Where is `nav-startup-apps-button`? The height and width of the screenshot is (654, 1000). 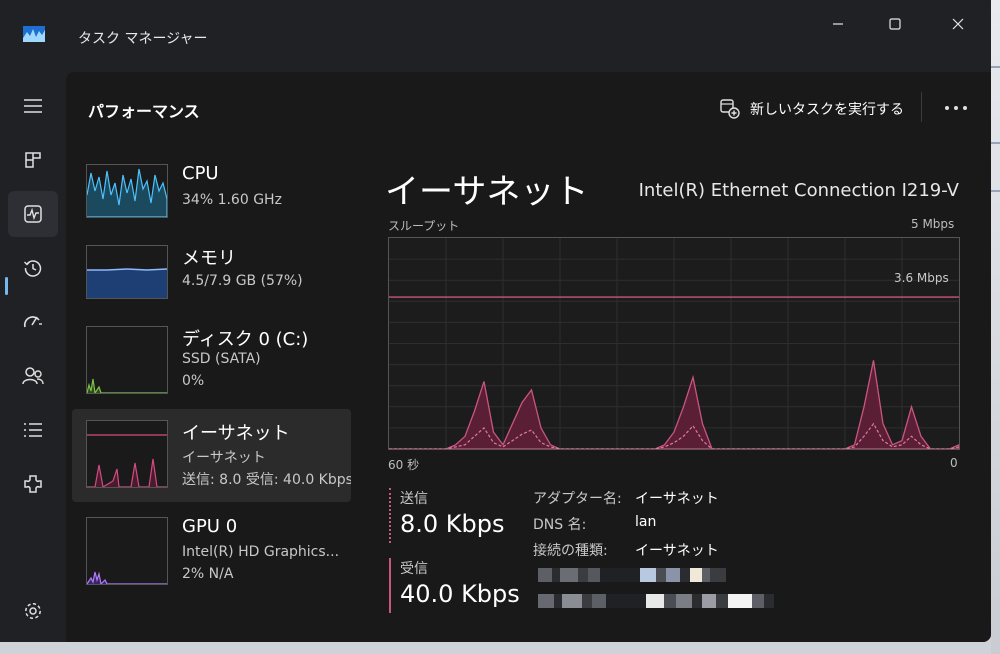 nav-startup-apps-button is located at coordinates (33, 322).